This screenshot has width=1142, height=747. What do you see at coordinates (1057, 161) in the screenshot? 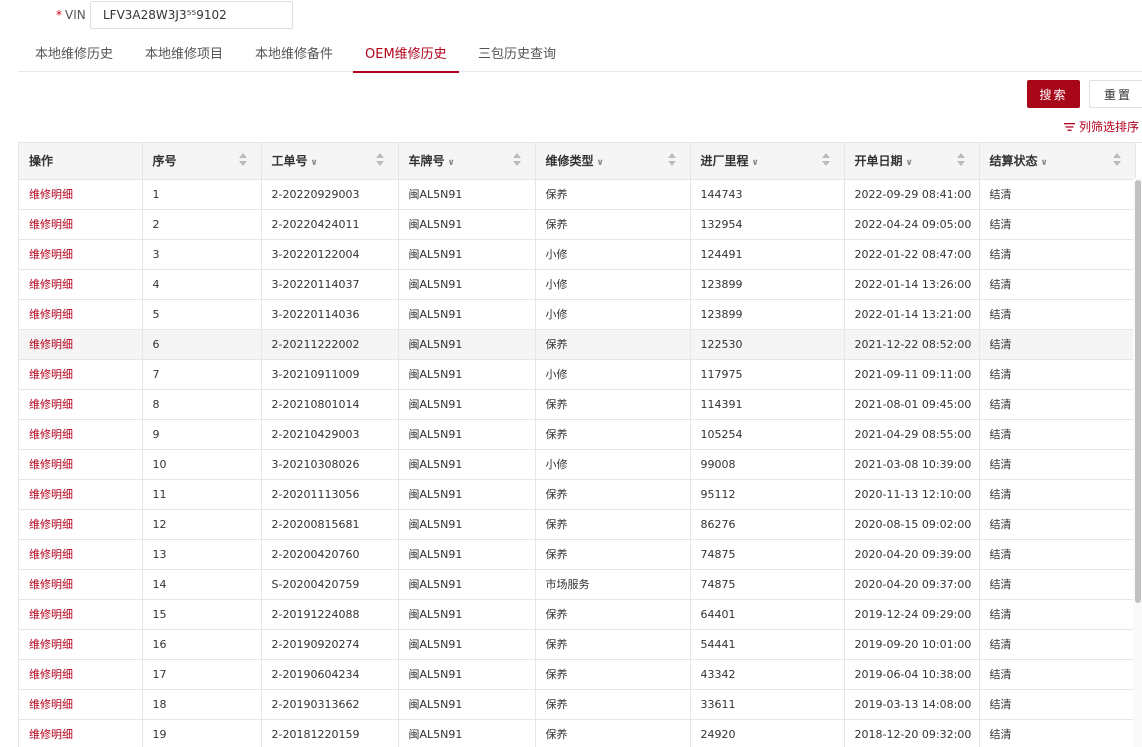
I see `column-header-7: 结算状态 ∨` at bounding box center [1057, 161].